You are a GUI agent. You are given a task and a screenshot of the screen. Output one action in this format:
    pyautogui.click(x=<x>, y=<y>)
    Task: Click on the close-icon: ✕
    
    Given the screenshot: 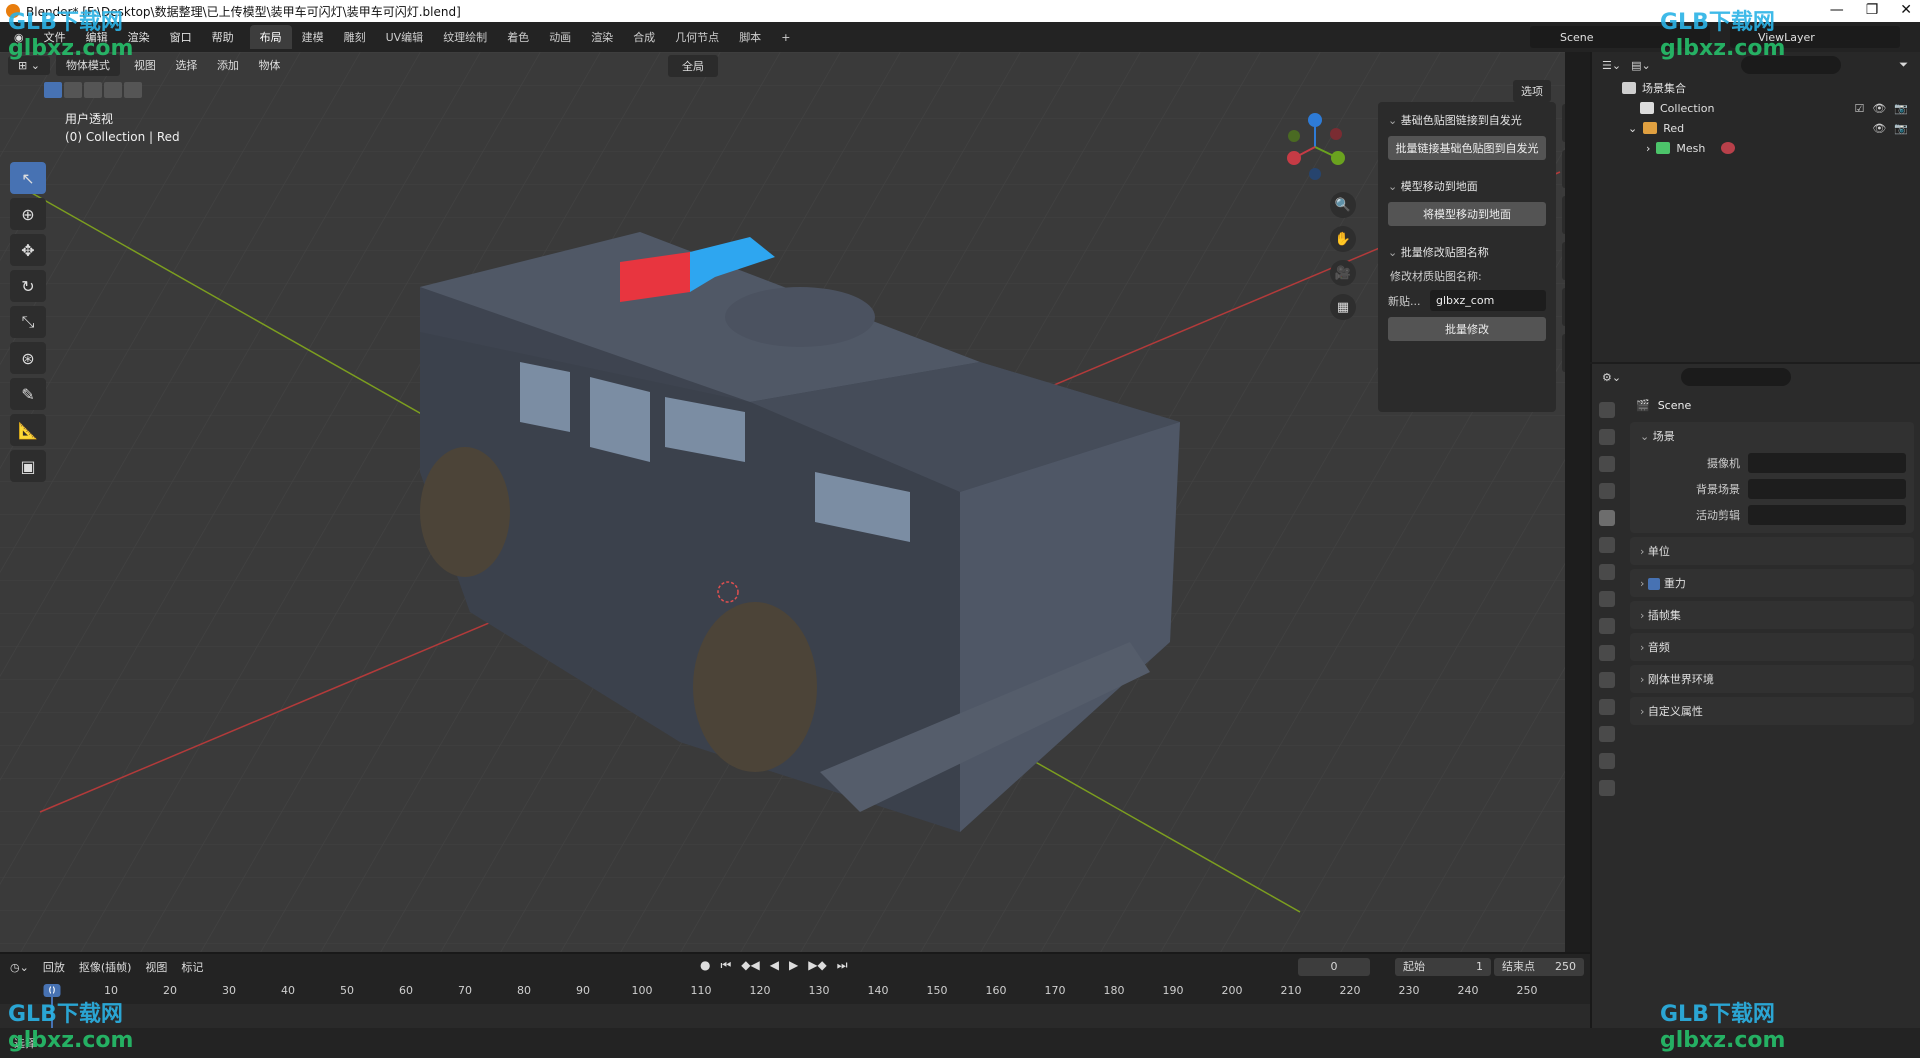 What is the action you would take?
    pyautogui.click(x=1906, y=10)
    